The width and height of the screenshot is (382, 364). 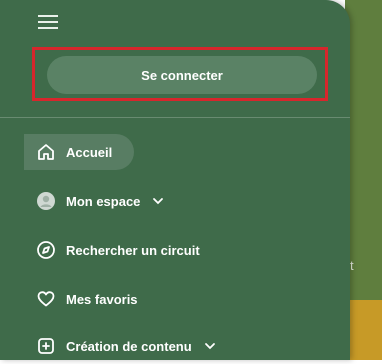 I want to click on login-button-label: Se connecter, so click(x=182, y=75).